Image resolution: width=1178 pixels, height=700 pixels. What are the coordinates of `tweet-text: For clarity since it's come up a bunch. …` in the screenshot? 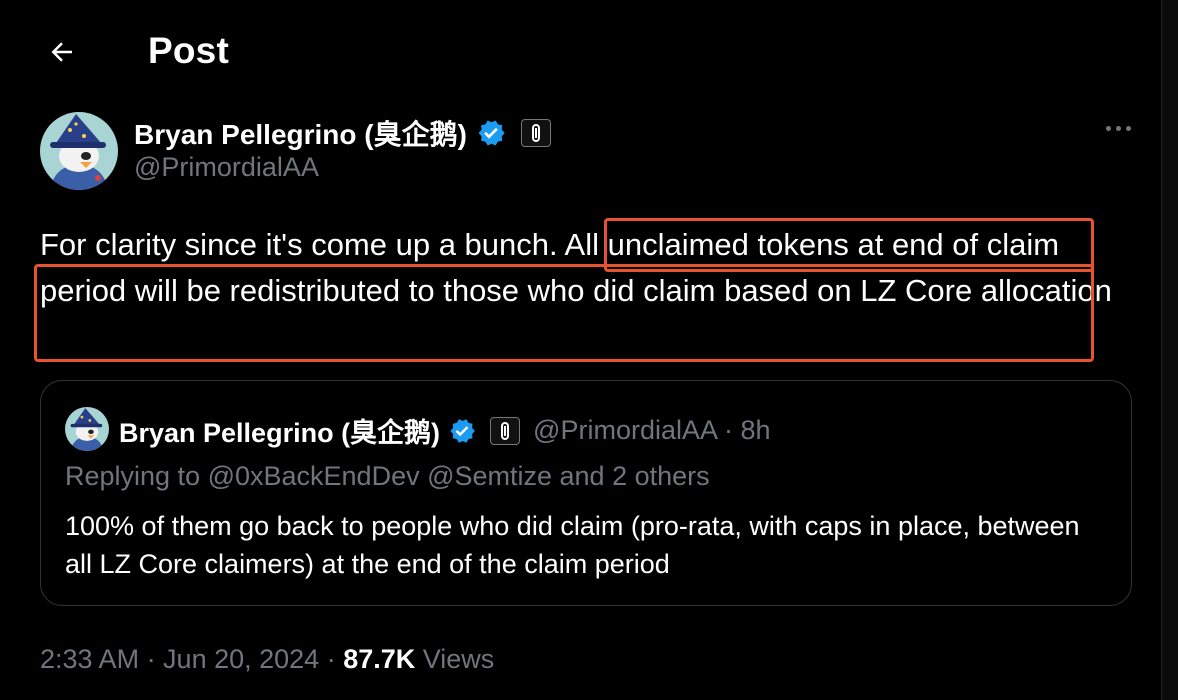 It's located at (580, 268).